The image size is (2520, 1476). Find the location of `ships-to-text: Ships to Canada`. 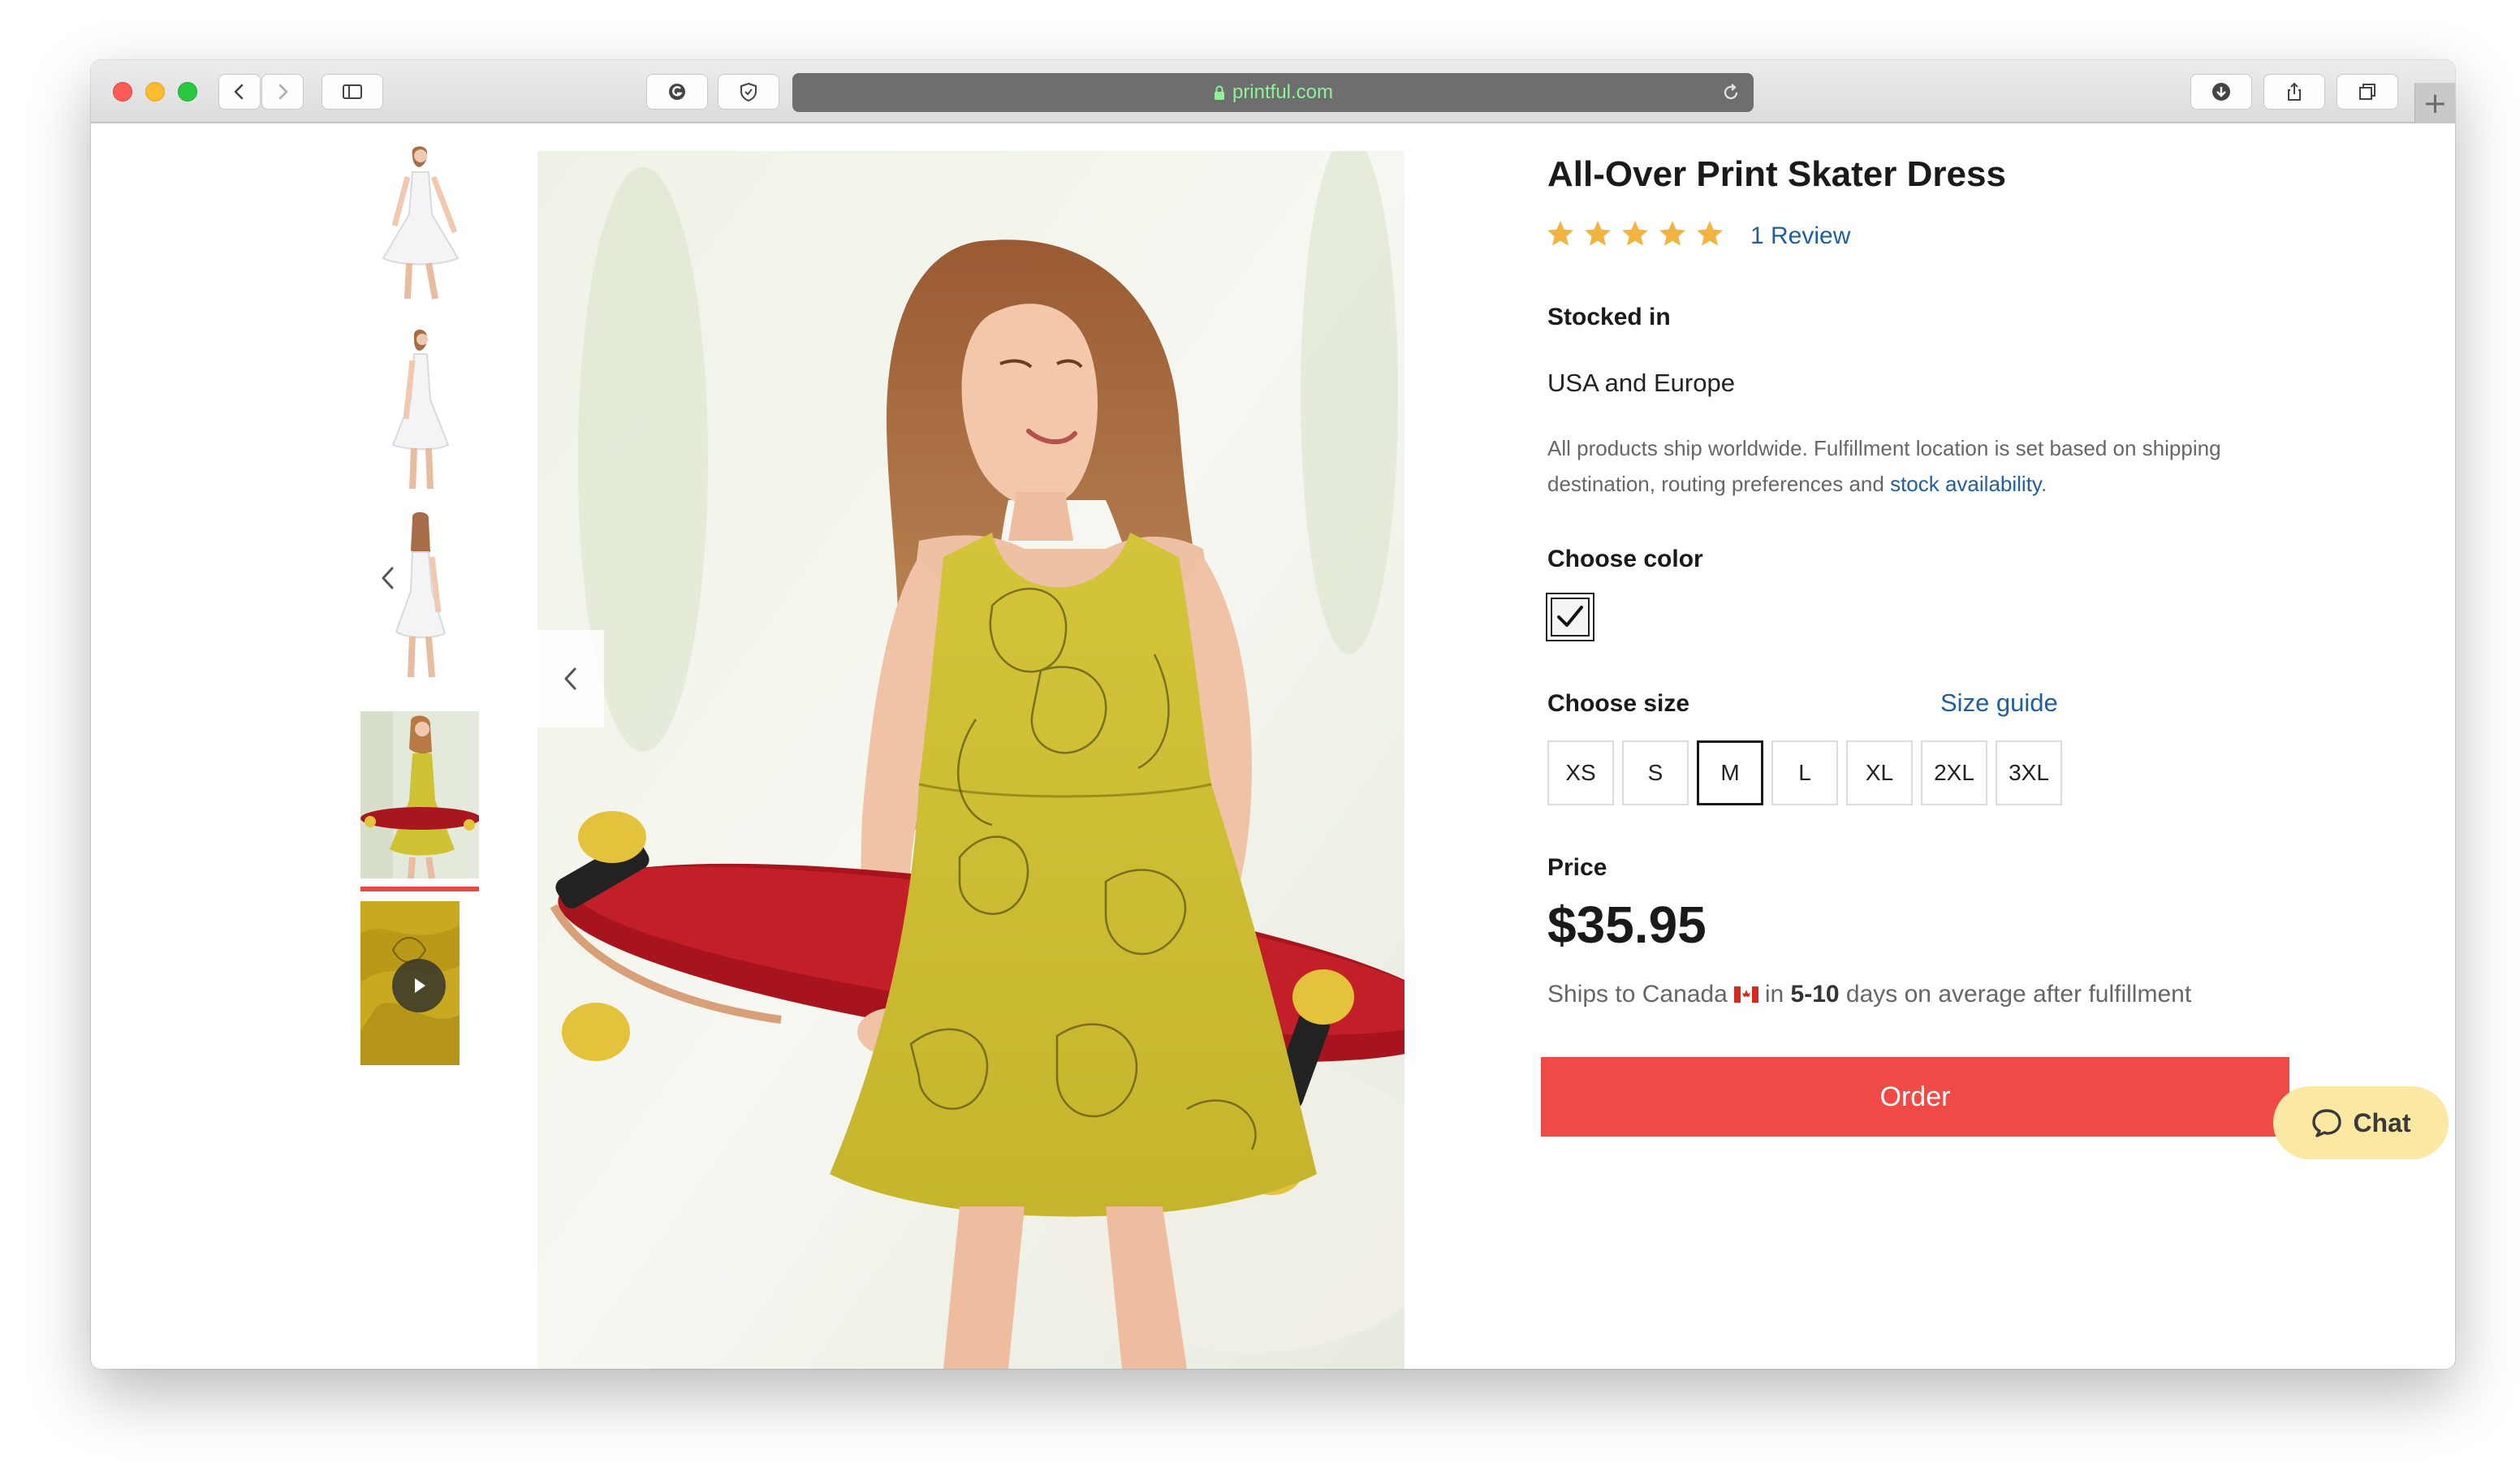

ships-to-text: Ships to Canada is located at coordinates (1637, 995).